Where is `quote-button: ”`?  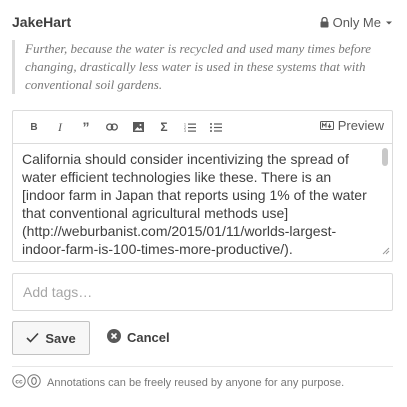
quote-button: ” is located at coordinates (86, 127).